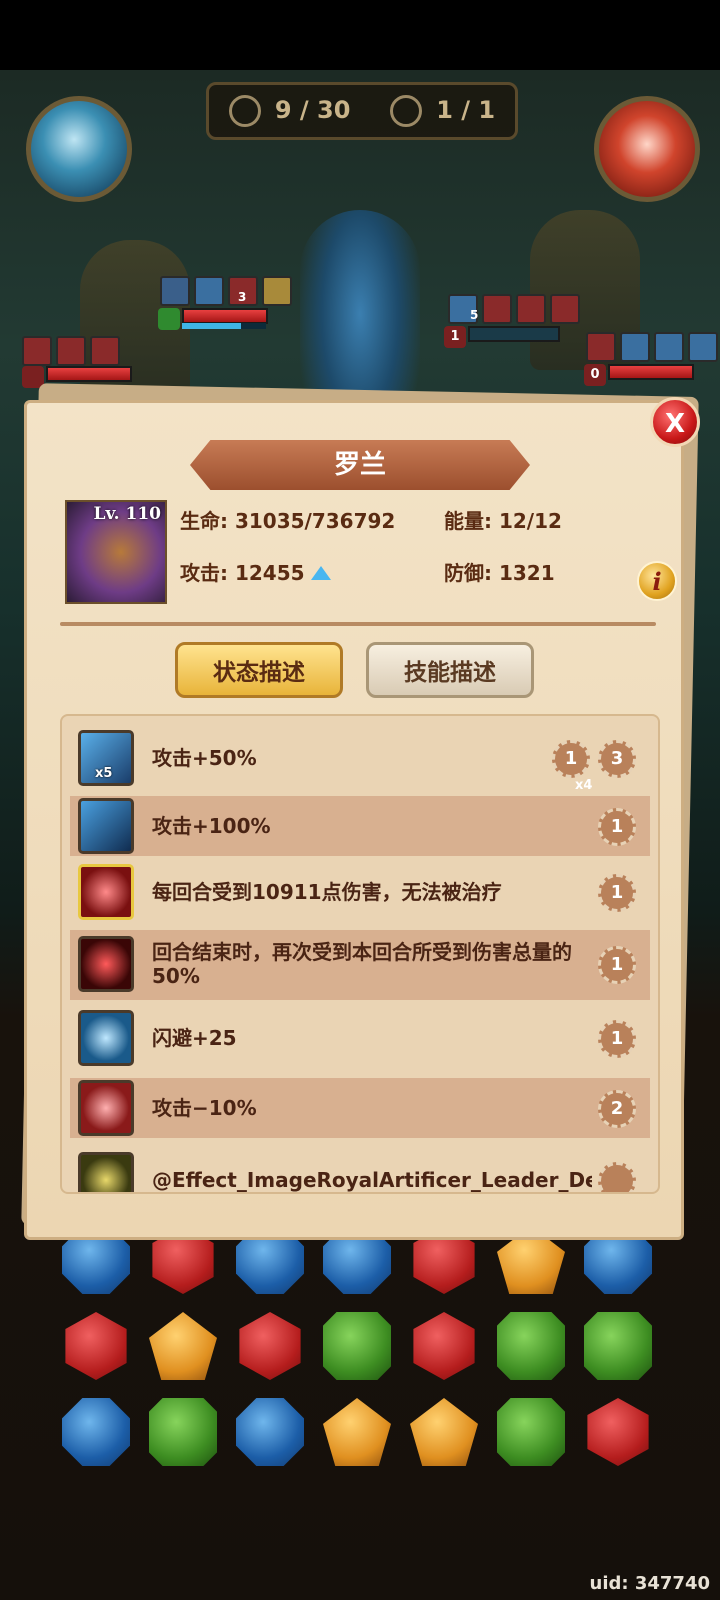 Image resolution: width=720 pixels, height=1600 pixels. What do you see at coordinates (372, 1180) in the screenshot?
I see `effect-text: @Effect_ImageRoyalArtificer_Leader_De` at bounding box center [372, 1180].